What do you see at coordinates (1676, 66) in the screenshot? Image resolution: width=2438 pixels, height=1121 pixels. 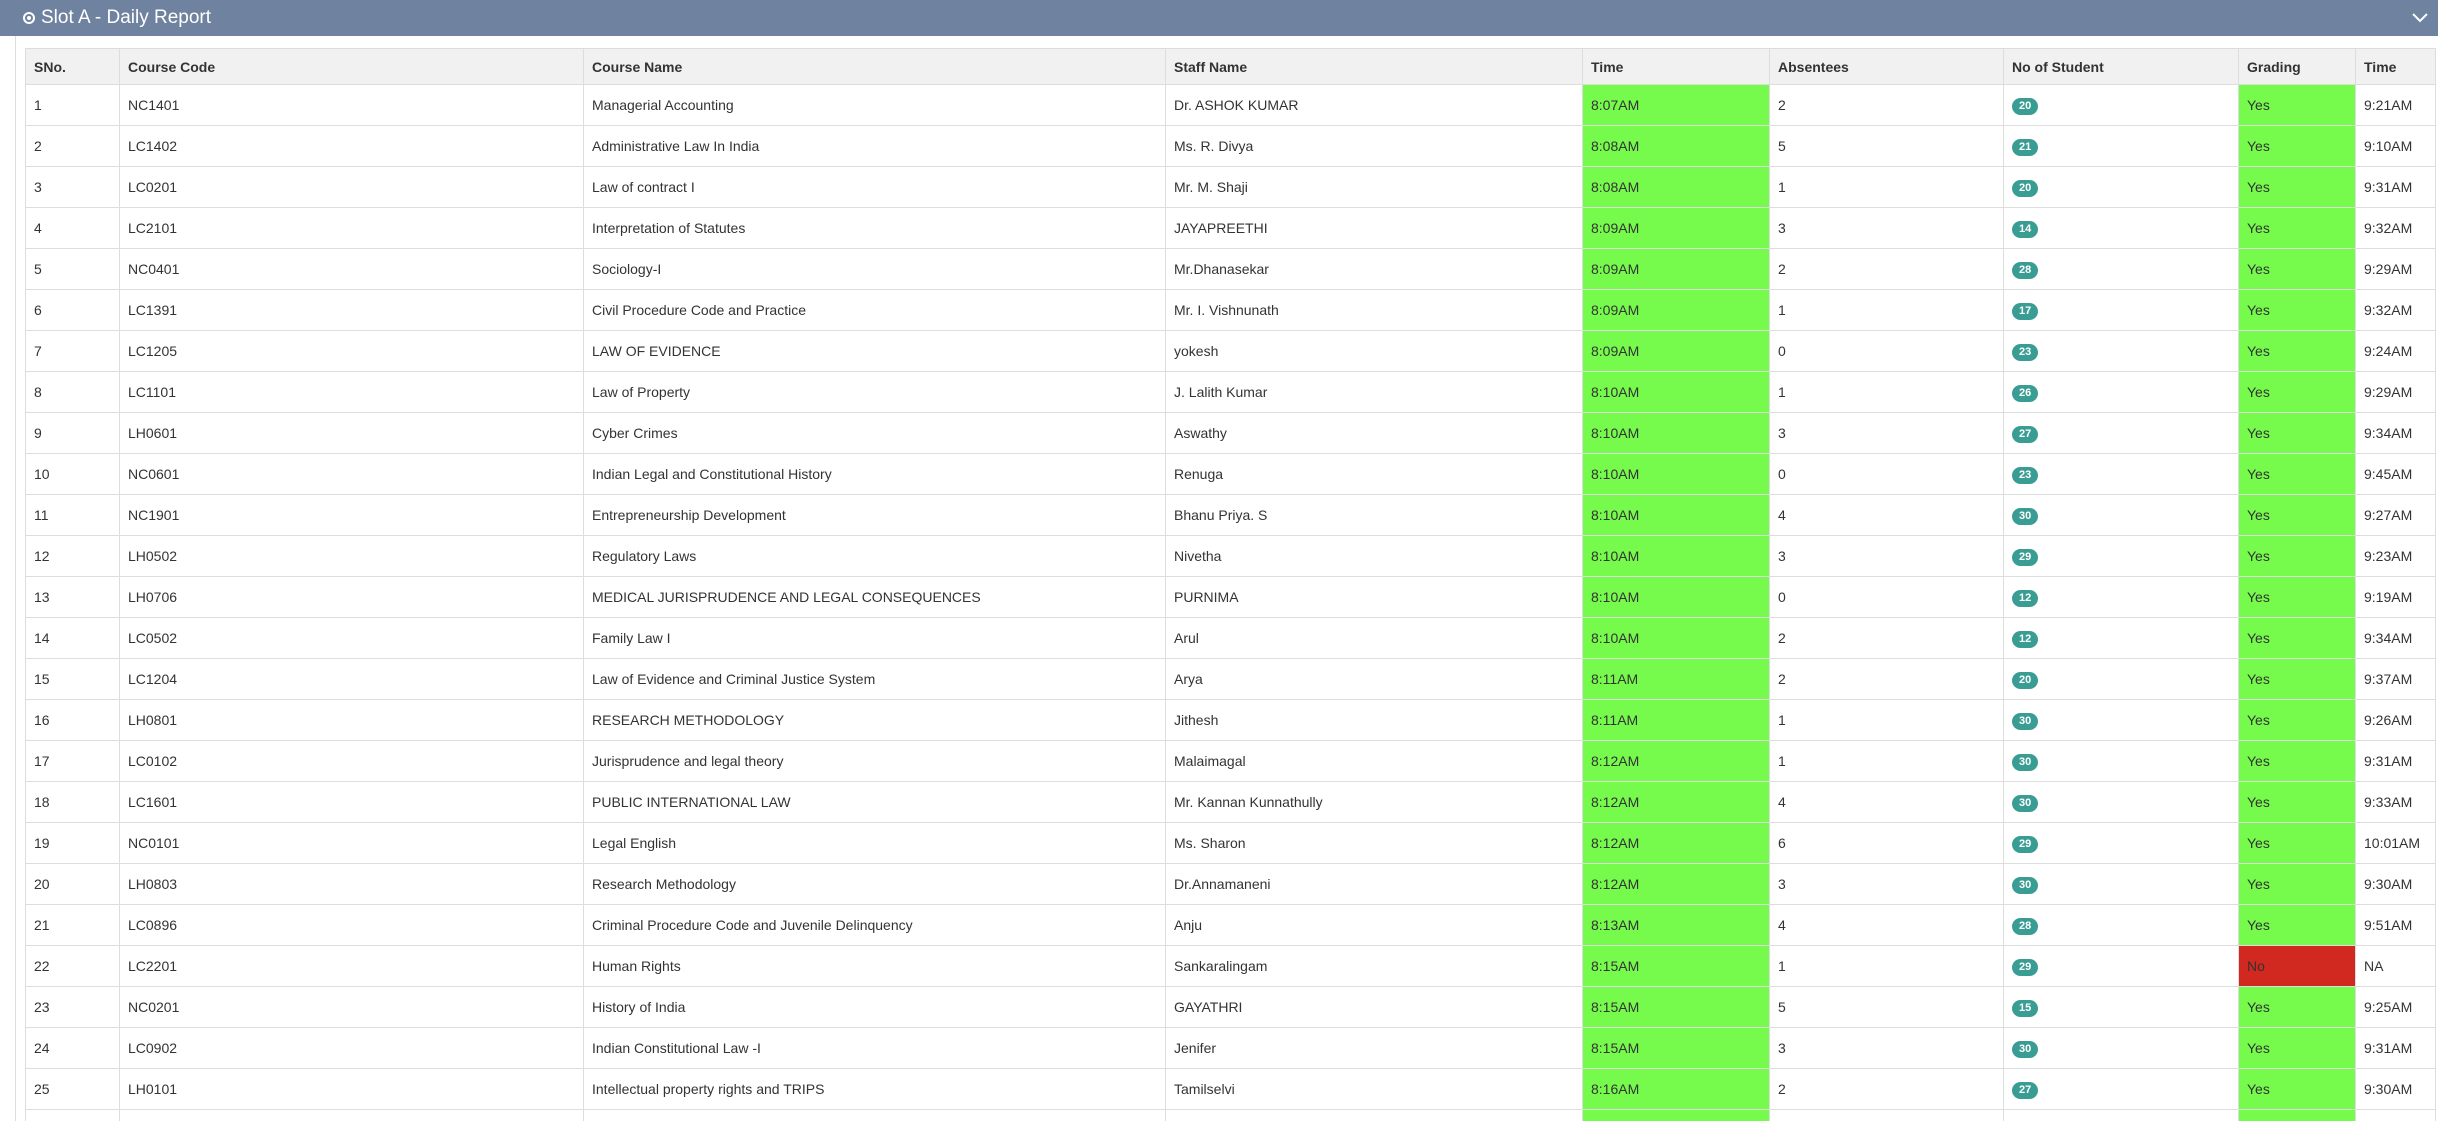 I see `column-header-time: Time` at bounding box center [1676, 66].